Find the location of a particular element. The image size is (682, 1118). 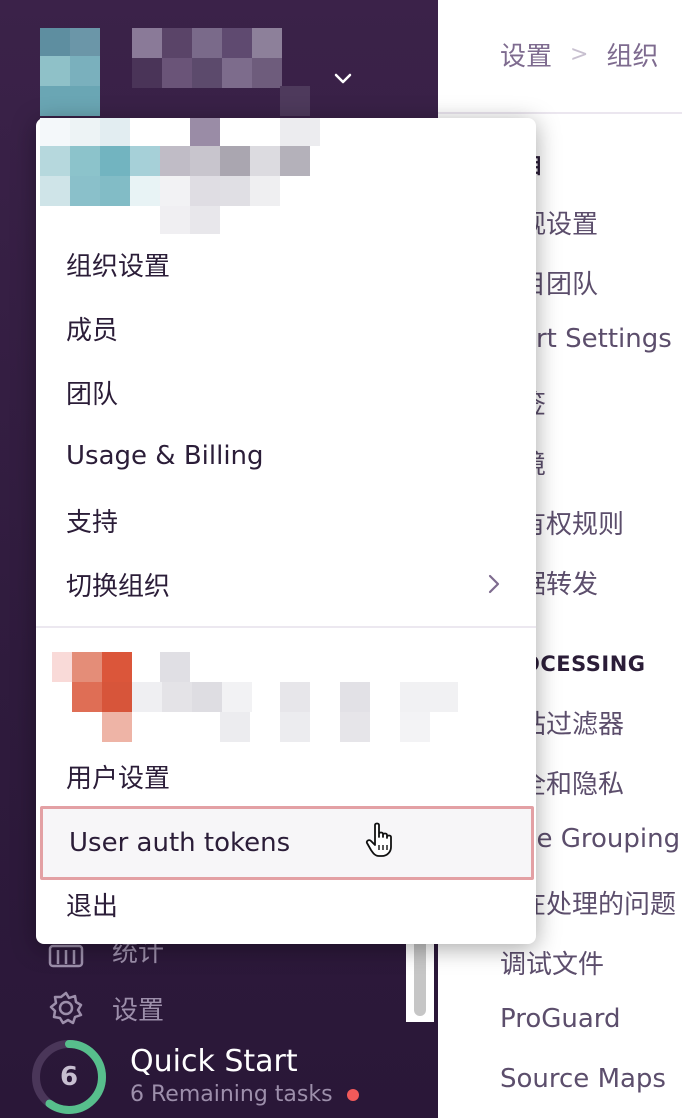

menu-item-switch-org: 切换组织 is located at coordinates (286, 584).